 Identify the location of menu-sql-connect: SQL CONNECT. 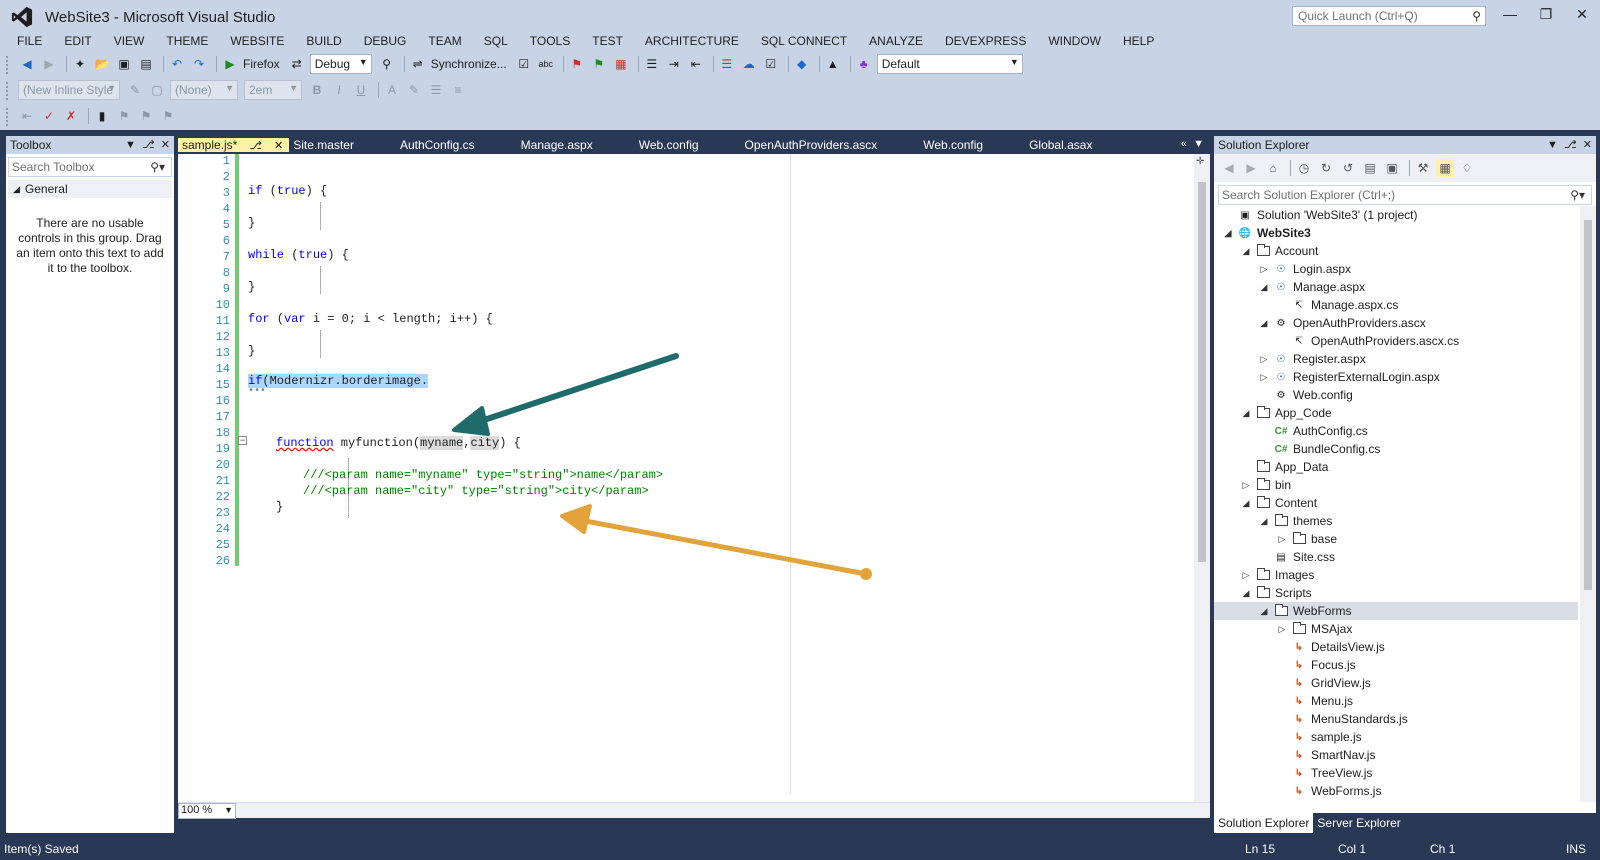
(804, 41).